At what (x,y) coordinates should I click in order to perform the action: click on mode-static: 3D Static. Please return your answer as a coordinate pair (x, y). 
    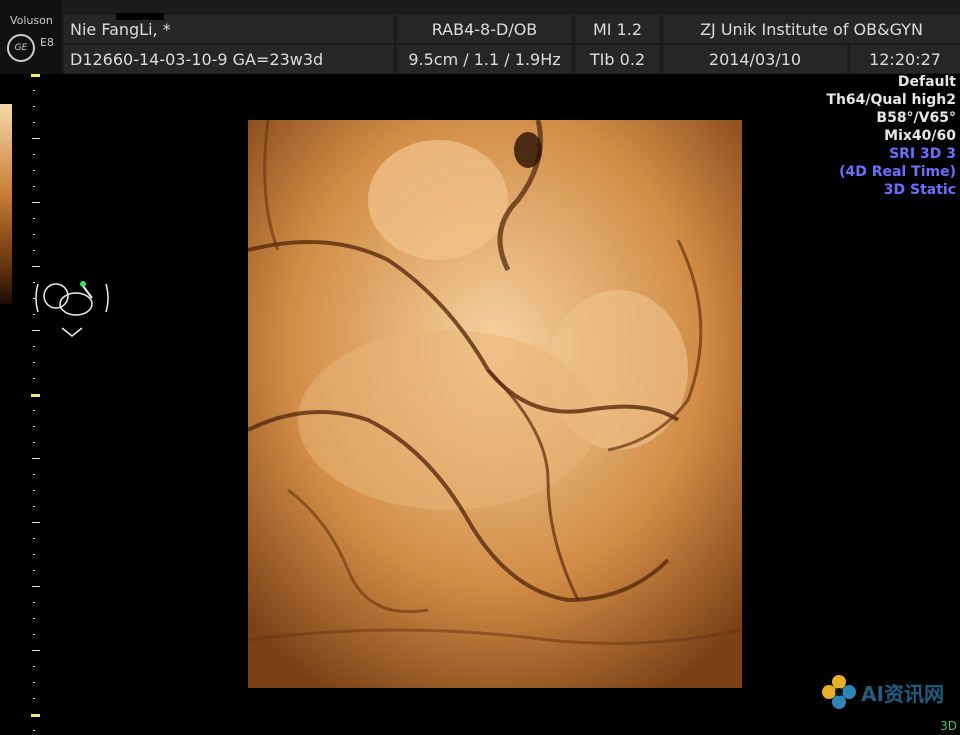
    Looking at the image, I should click on (919, 190).